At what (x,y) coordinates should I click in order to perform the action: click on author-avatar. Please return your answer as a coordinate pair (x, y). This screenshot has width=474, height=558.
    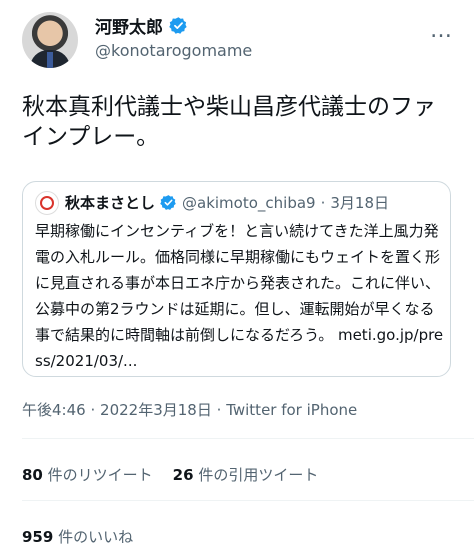
    Looking at the image, I should click on (50, 40).